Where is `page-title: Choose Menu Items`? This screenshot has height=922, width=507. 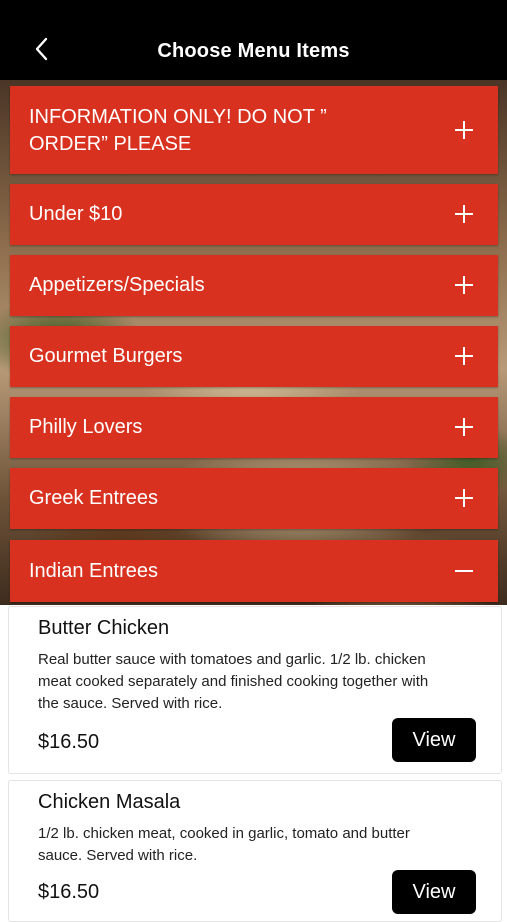
page-title: Choose Menu Items is located at coordinates (253, 51).